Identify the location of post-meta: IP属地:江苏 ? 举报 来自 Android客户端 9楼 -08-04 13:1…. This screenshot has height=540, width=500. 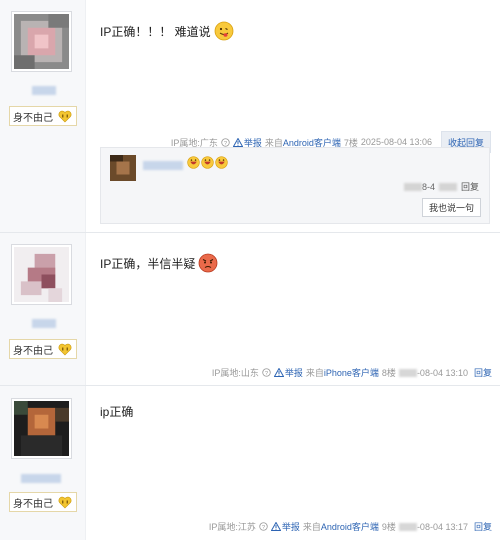
(350, 526).